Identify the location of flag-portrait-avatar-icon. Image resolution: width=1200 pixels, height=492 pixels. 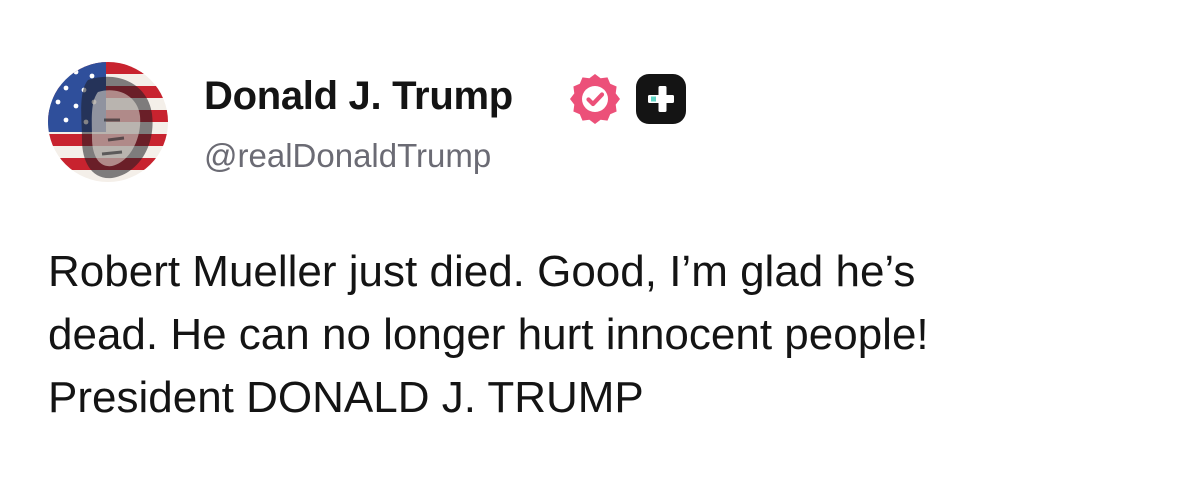
(108, 122).